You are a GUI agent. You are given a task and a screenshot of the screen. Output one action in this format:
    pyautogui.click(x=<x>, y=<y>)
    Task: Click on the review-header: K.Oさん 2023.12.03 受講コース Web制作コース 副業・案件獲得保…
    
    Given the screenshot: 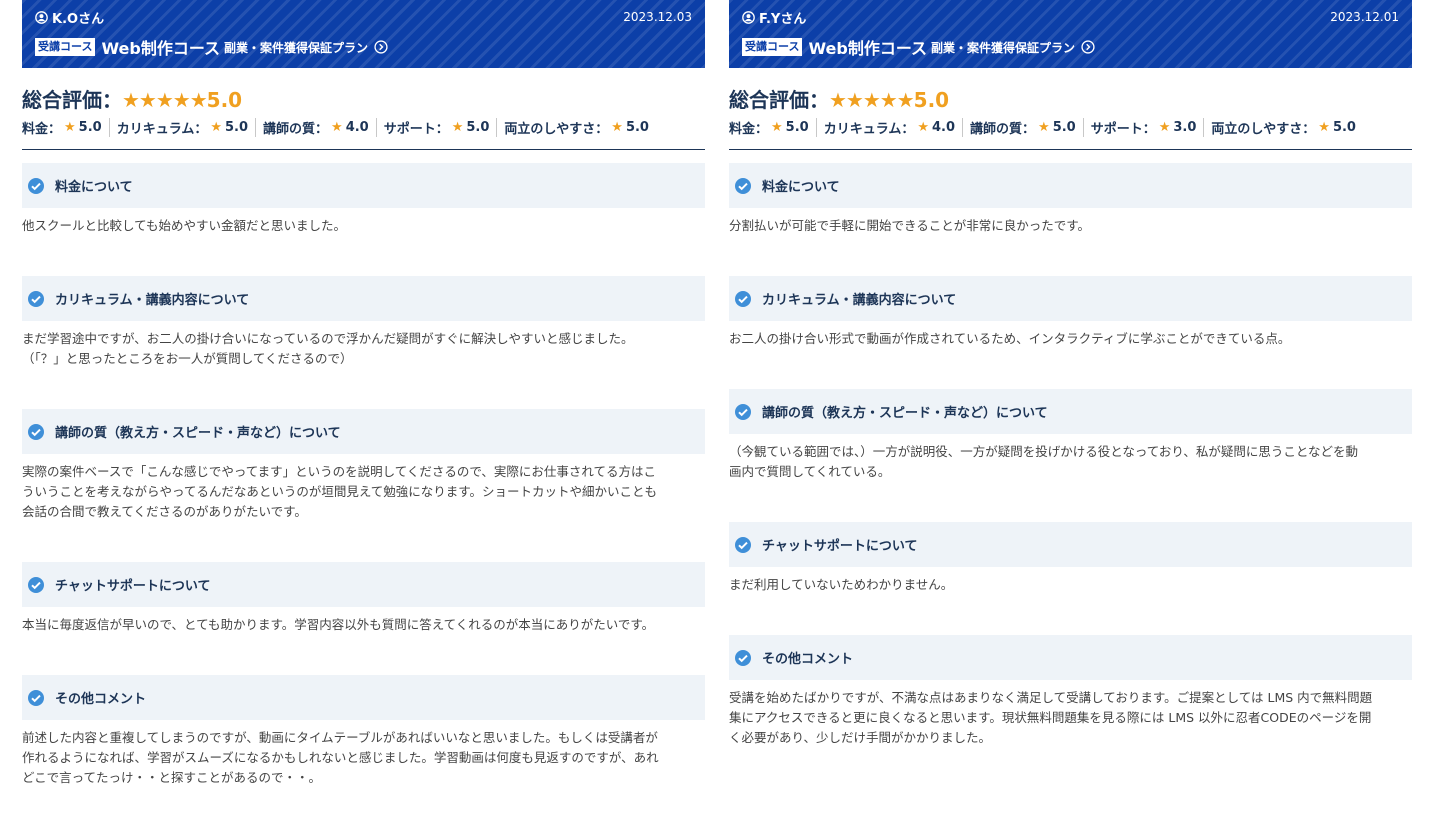 What is the action you would take?
    pyautogui.click(x=363, y=34)
    